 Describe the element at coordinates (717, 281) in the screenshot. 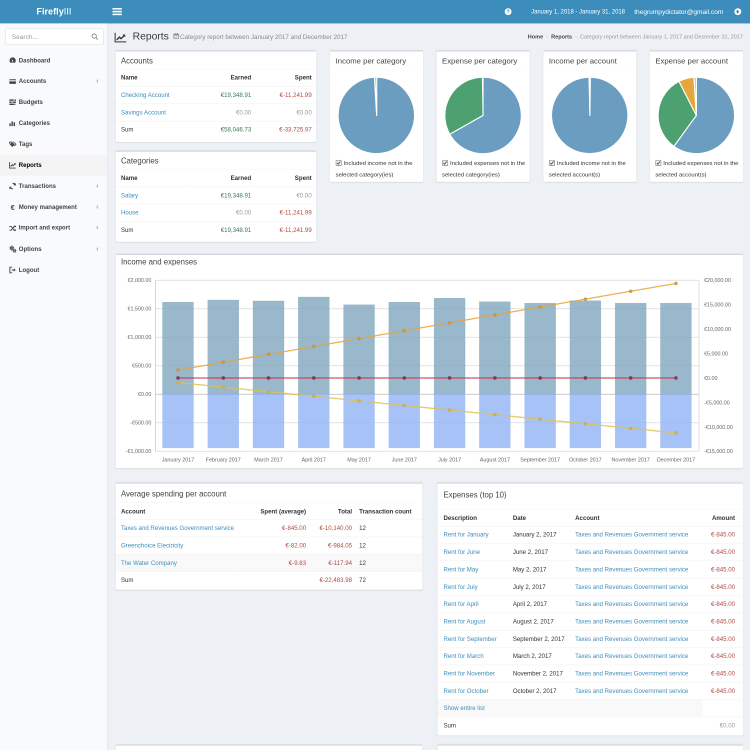

I see `svg-text: €20,000.00` at that location.